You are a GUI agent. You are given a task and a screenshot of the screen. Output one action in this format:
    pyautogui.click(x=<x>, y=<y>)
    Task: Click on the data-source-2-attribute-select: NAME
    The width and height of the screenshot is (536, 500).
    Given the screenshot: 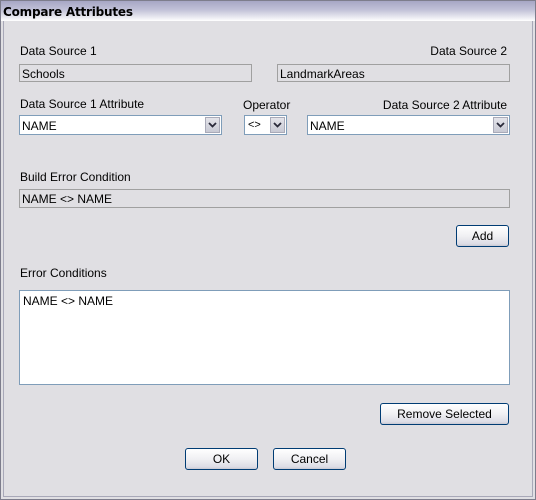 What is the action you would take?
    pyautogui.click(x=408, y=125)
    